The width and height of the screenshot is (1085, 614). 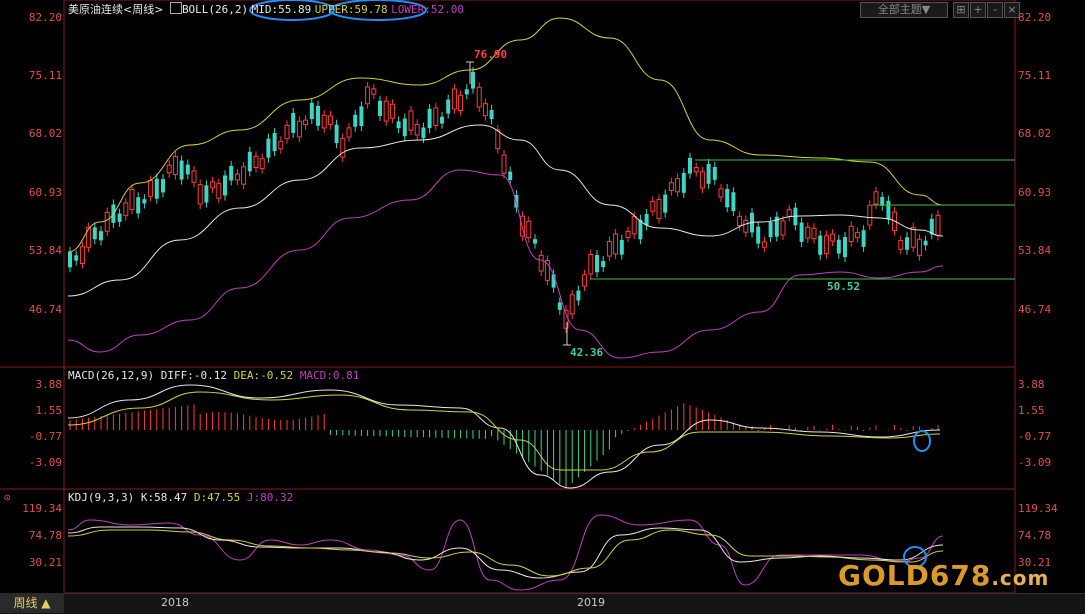 I want to click on zoom-in-button: +, so click(x=978, y=10).